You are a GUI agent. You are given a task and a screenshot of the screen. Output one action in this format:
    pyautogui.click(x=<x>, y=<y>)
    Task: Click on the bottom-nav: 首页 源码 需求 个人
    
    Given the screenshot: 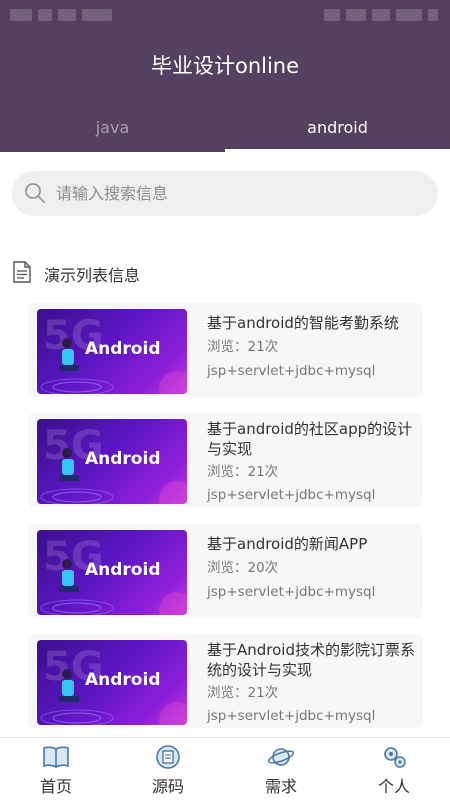 What is the action you would take?
    pyautogui.click(x=225, y=768)
    